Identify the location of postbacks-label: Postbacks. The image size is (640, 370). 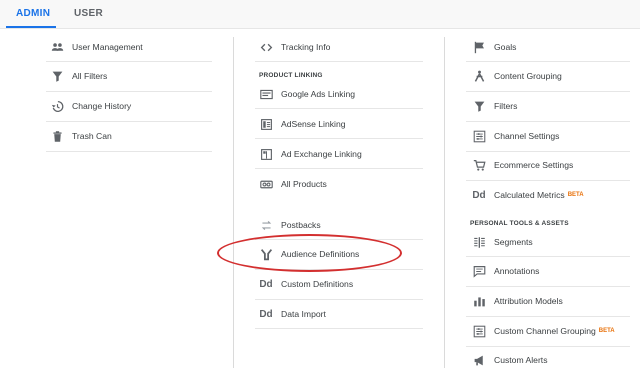
(301, 225).